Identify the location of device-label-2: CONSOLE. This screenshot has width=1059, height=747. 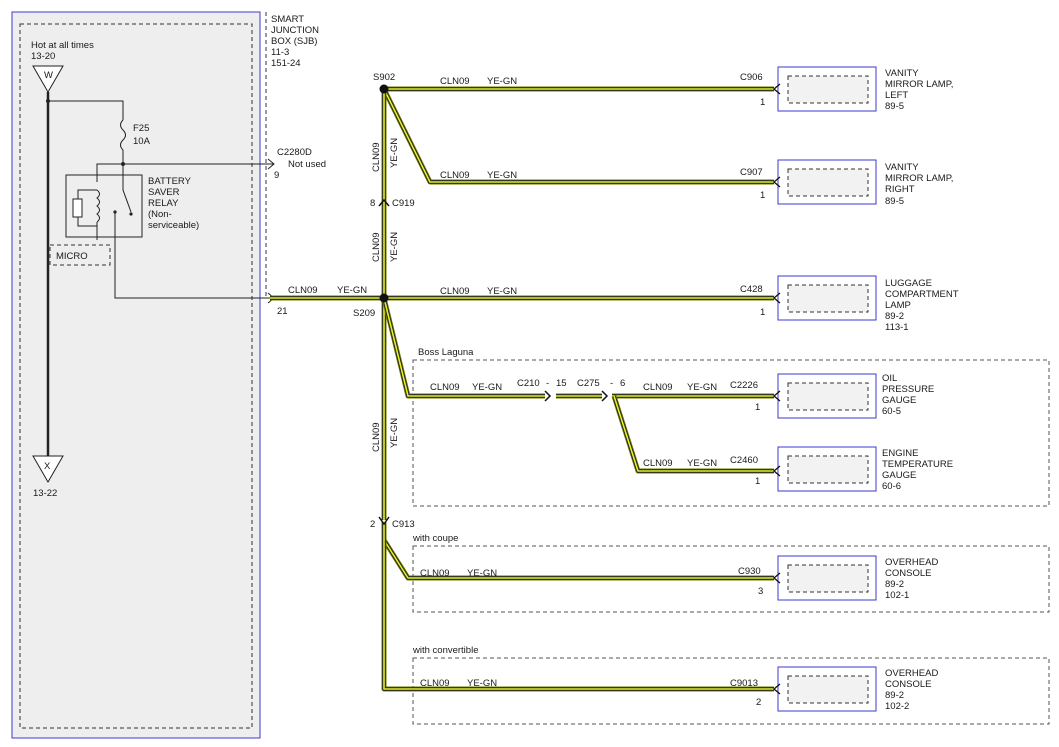
(908, 573).